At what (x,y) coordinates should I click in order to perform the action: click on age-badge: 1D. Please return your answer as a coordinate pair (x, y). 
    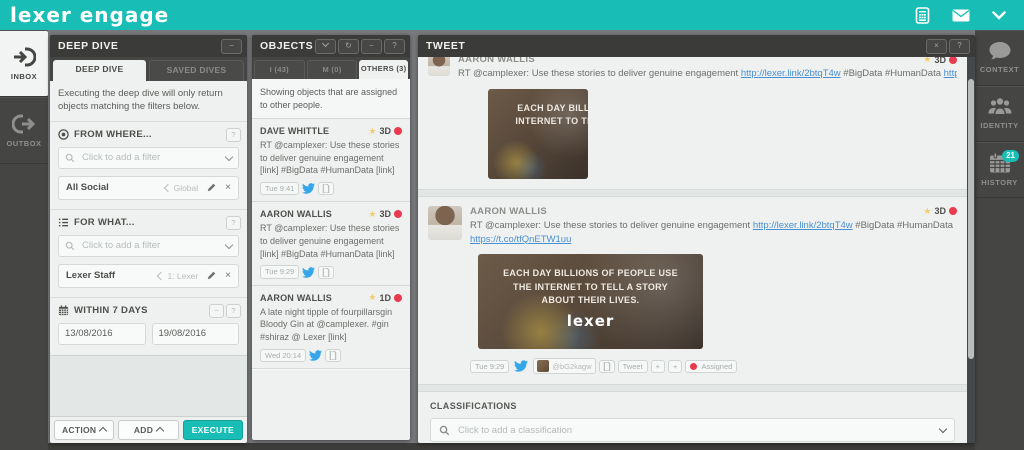
    Looking at the image, I should click on (385, 297).